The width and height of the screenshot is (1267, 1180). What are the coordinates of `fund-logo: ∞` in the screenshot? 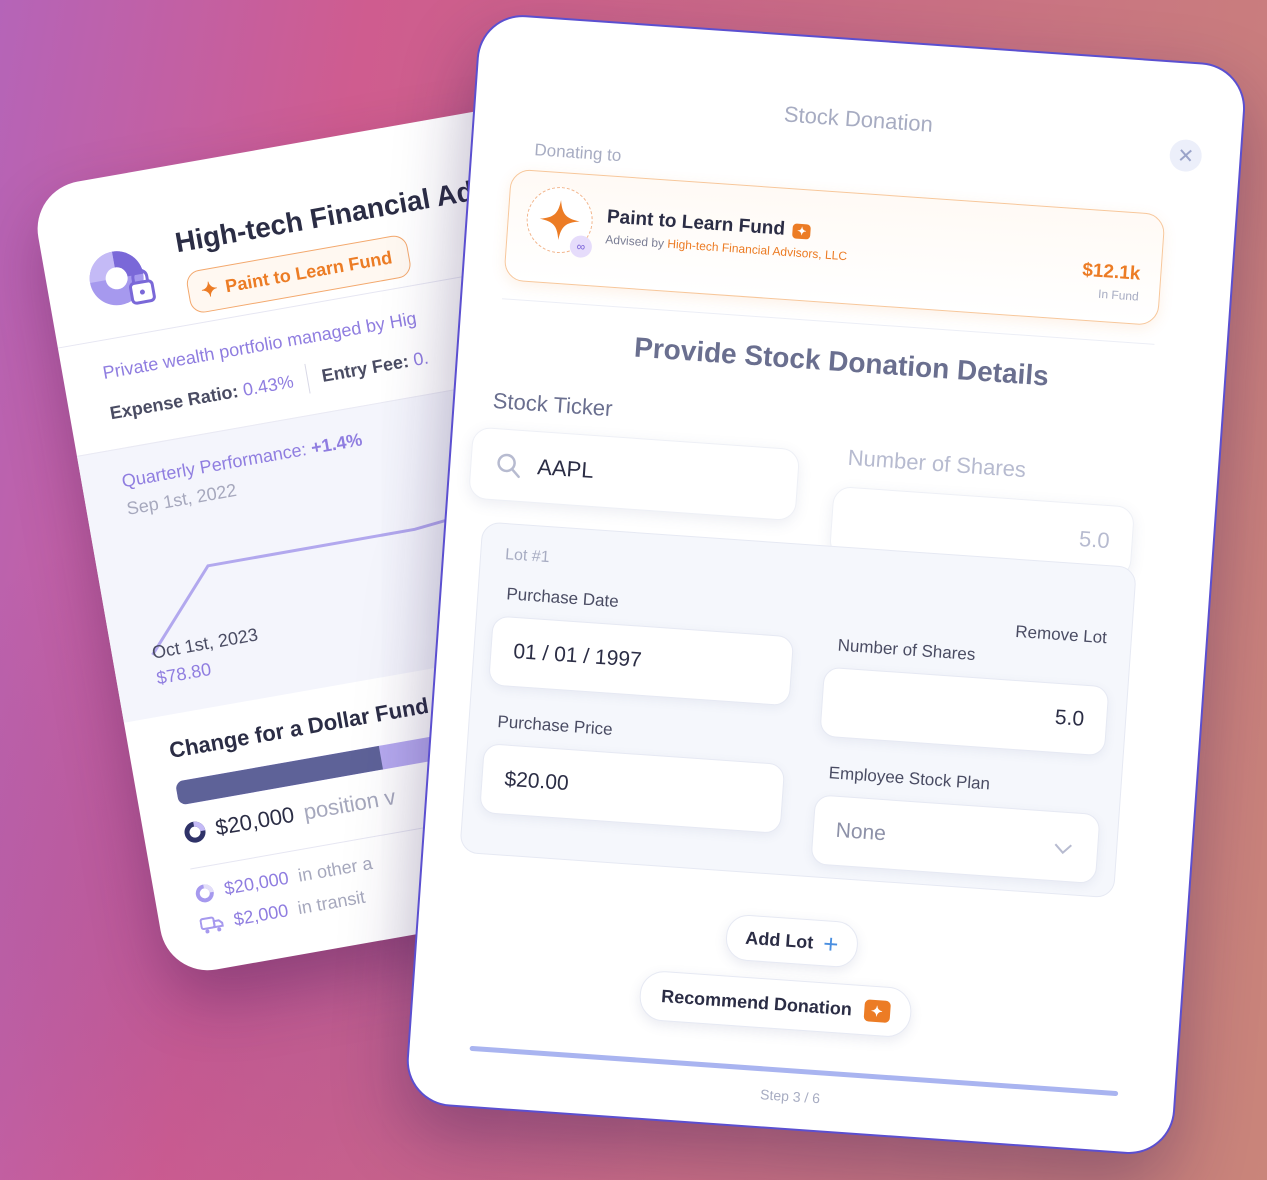 It's located at (559, 221).